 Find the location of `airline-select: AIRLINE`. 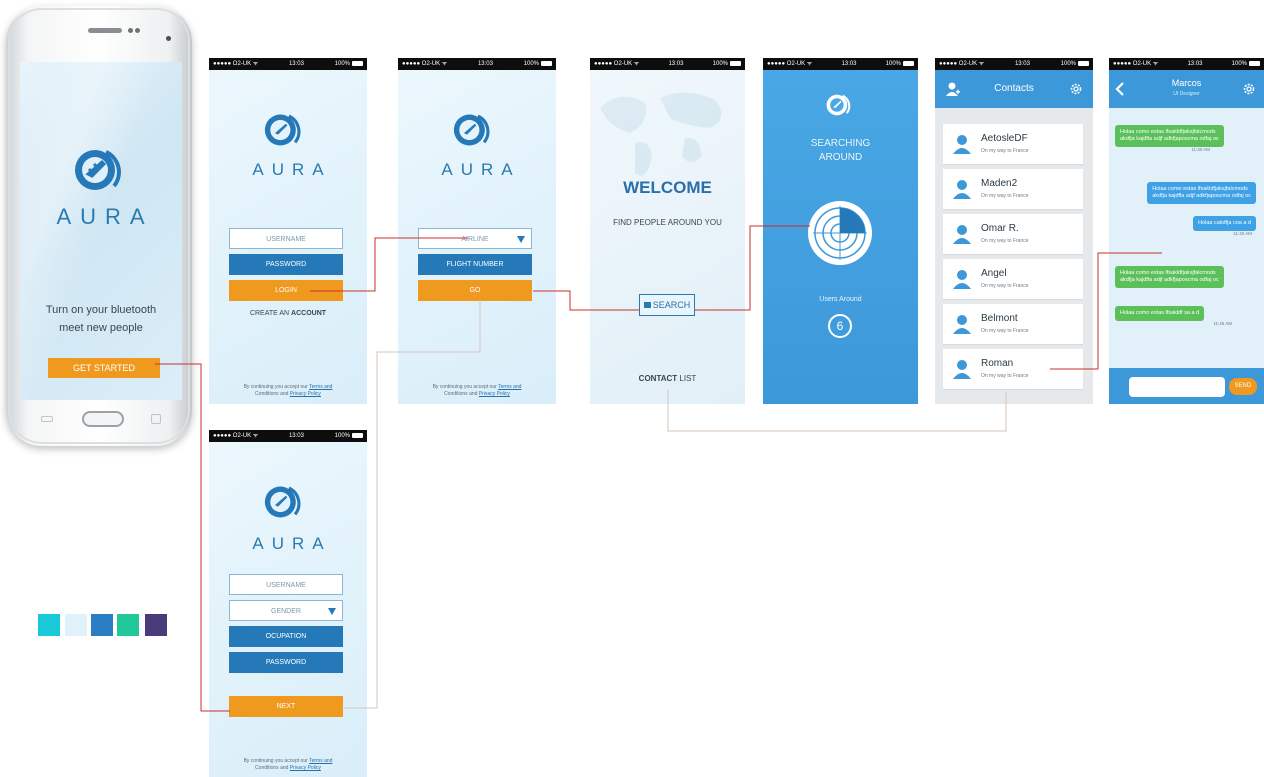

airline-select: AIRLINE is located at coordinates (475, 238).